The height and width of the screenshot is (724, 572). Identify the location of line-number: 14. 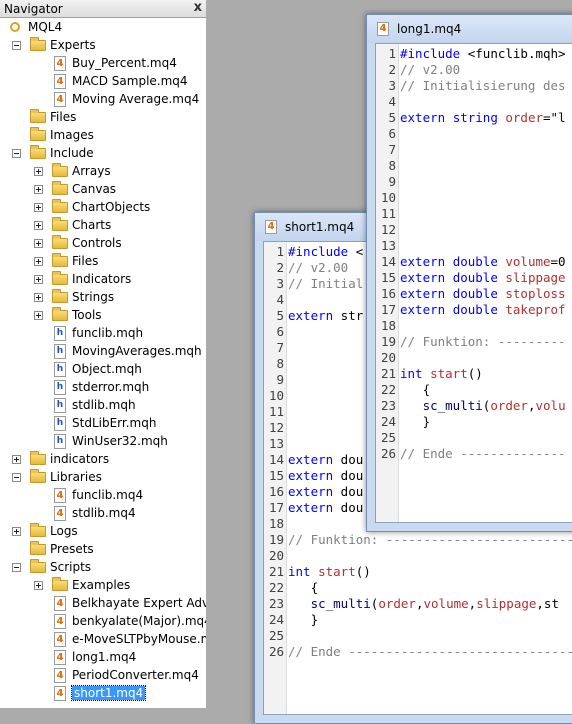
(276, 459).